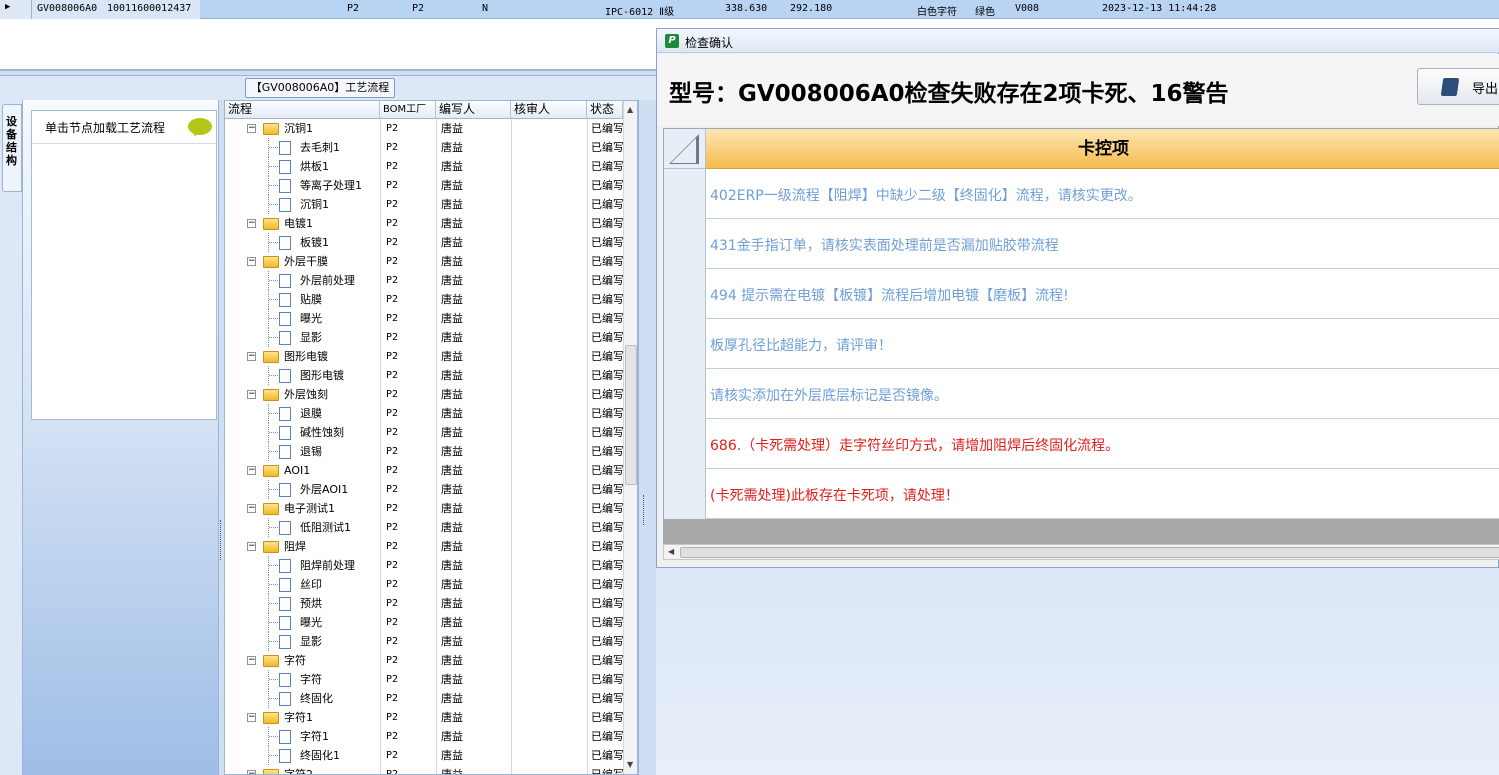 This screenshot has height=775, width=1499. Describe the element at coordinates (67, 8) in the screenshot. I see `grid-cell-model: GV008006A0` at that location.